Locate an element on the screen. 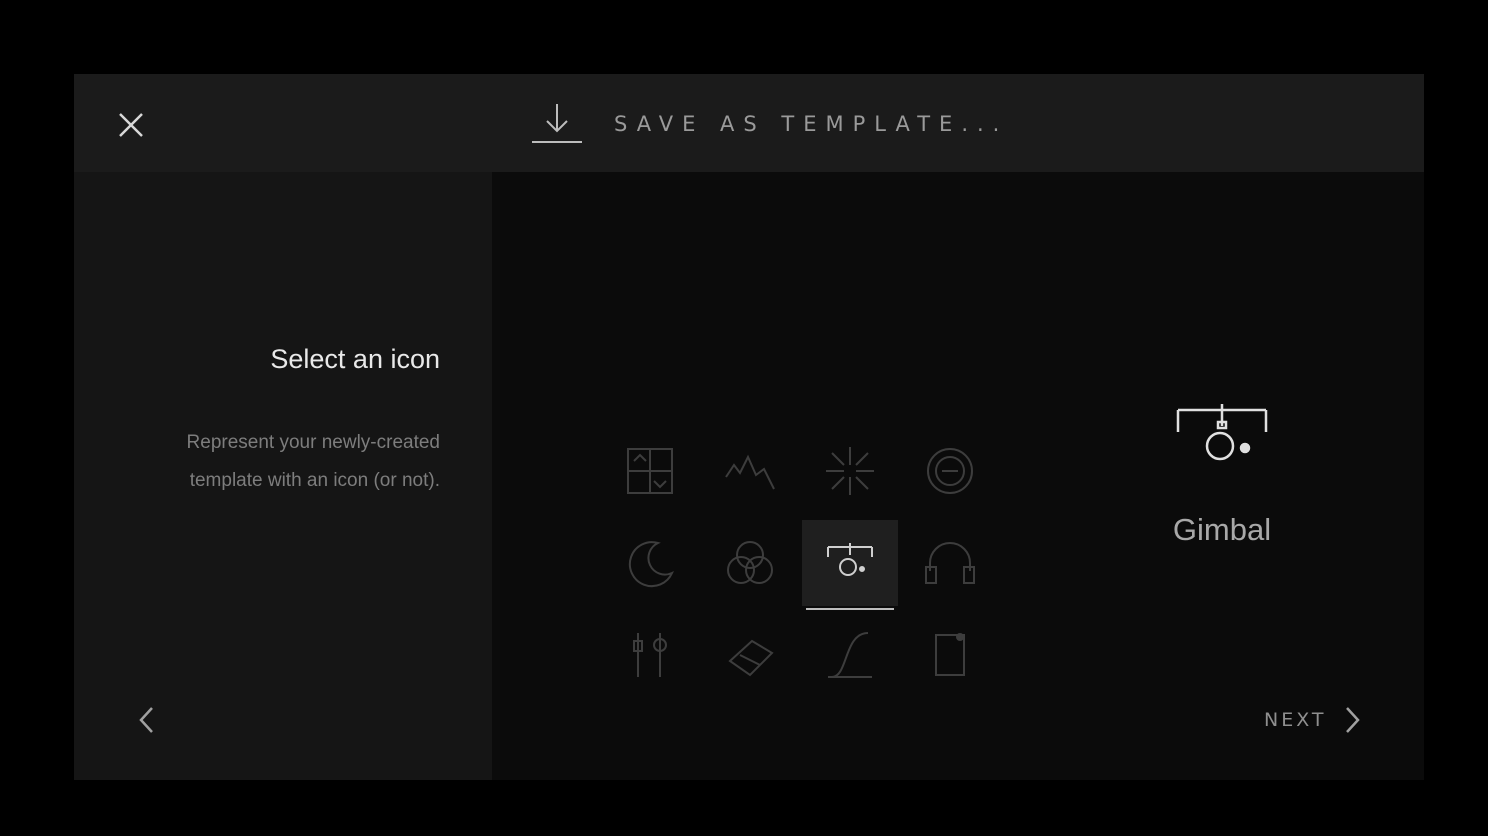  icon-option-headphones is located at coordinates (950, 563).